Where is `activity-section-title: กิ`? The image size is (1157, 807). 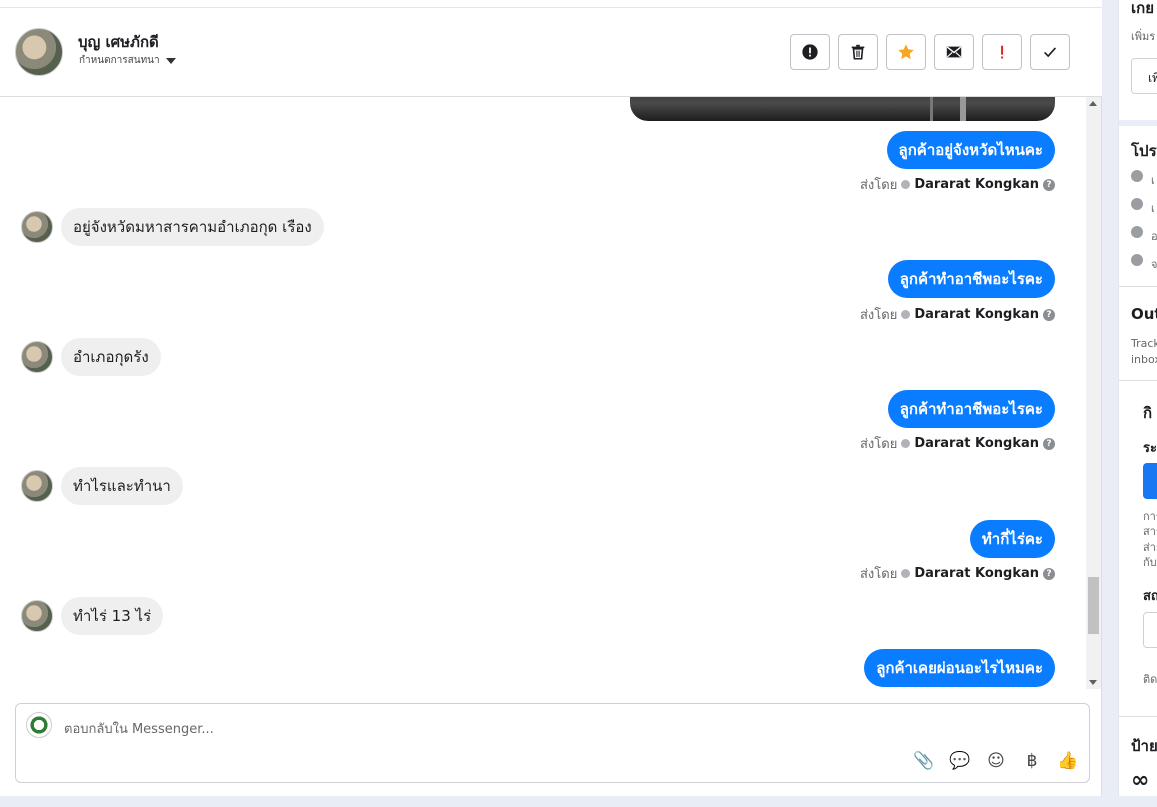 activity-section-title: กิ is located at coordinates (1148, 413).